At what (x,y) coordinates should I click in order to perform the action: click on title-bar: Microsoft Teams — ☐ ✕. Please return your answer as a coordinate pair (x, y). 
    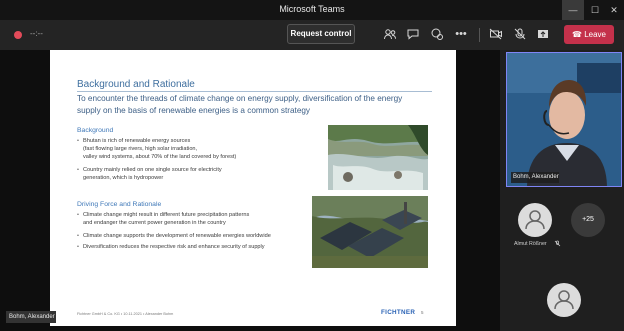
    Looking at the image, I should click on (312, 10).